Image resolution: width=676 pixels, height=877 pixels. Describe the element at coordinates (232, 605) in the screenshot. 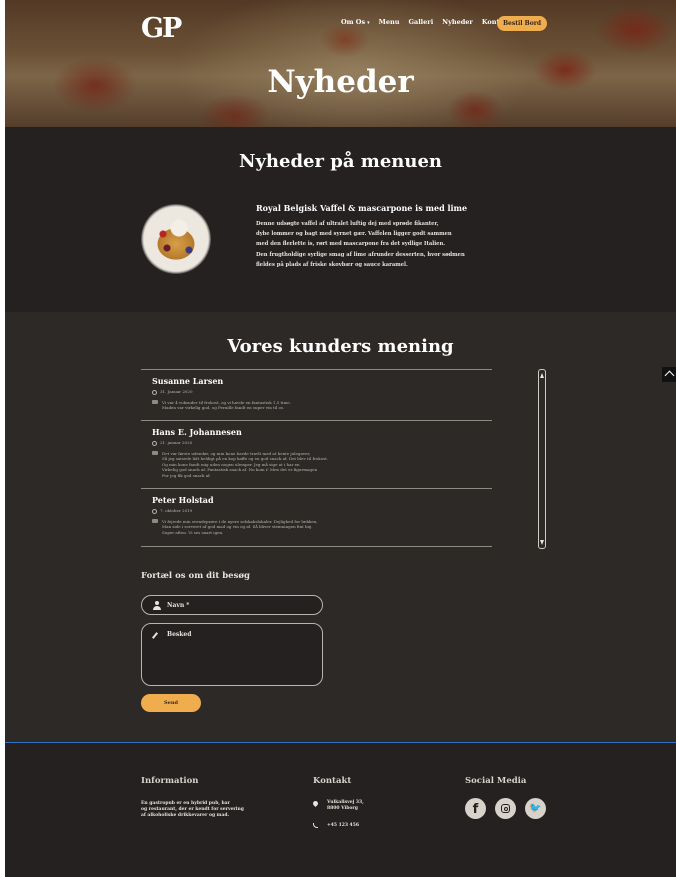

I see `name-input: Navn *` at that location.